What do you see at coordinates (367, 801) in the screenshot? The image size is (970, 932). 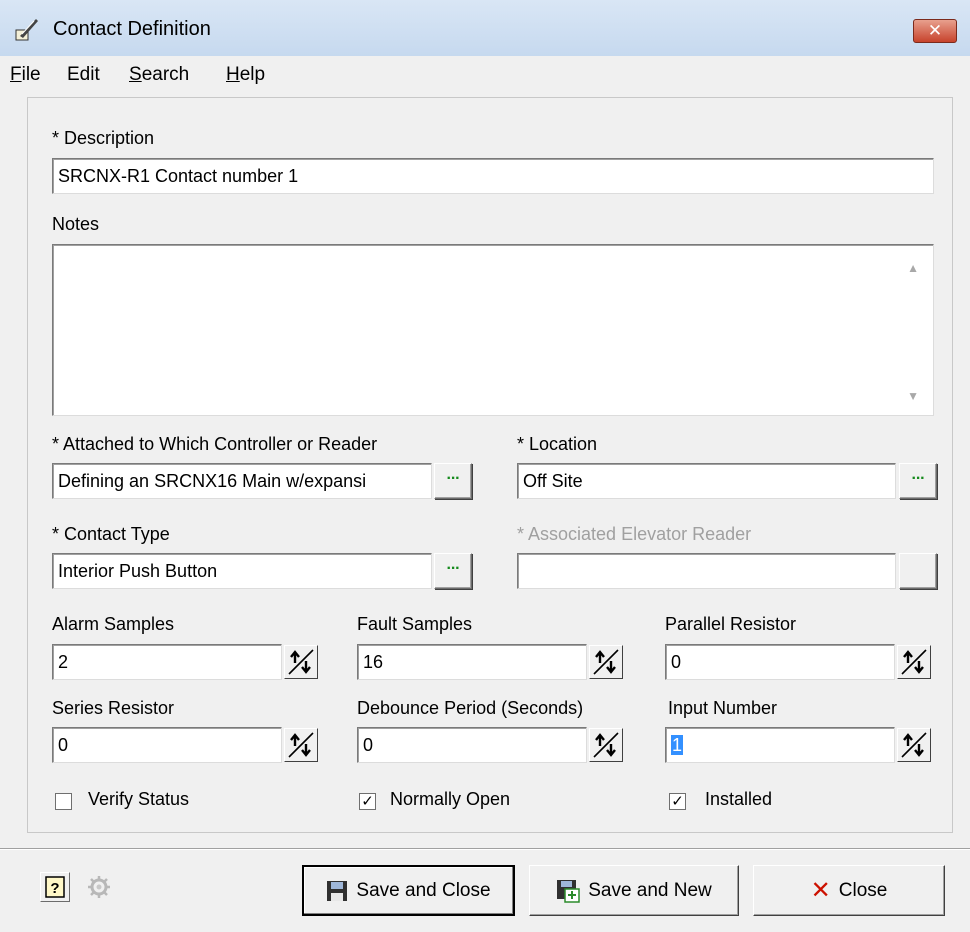 I see `normally-open-checkbox: ✓` at bounding box center [367, 801].